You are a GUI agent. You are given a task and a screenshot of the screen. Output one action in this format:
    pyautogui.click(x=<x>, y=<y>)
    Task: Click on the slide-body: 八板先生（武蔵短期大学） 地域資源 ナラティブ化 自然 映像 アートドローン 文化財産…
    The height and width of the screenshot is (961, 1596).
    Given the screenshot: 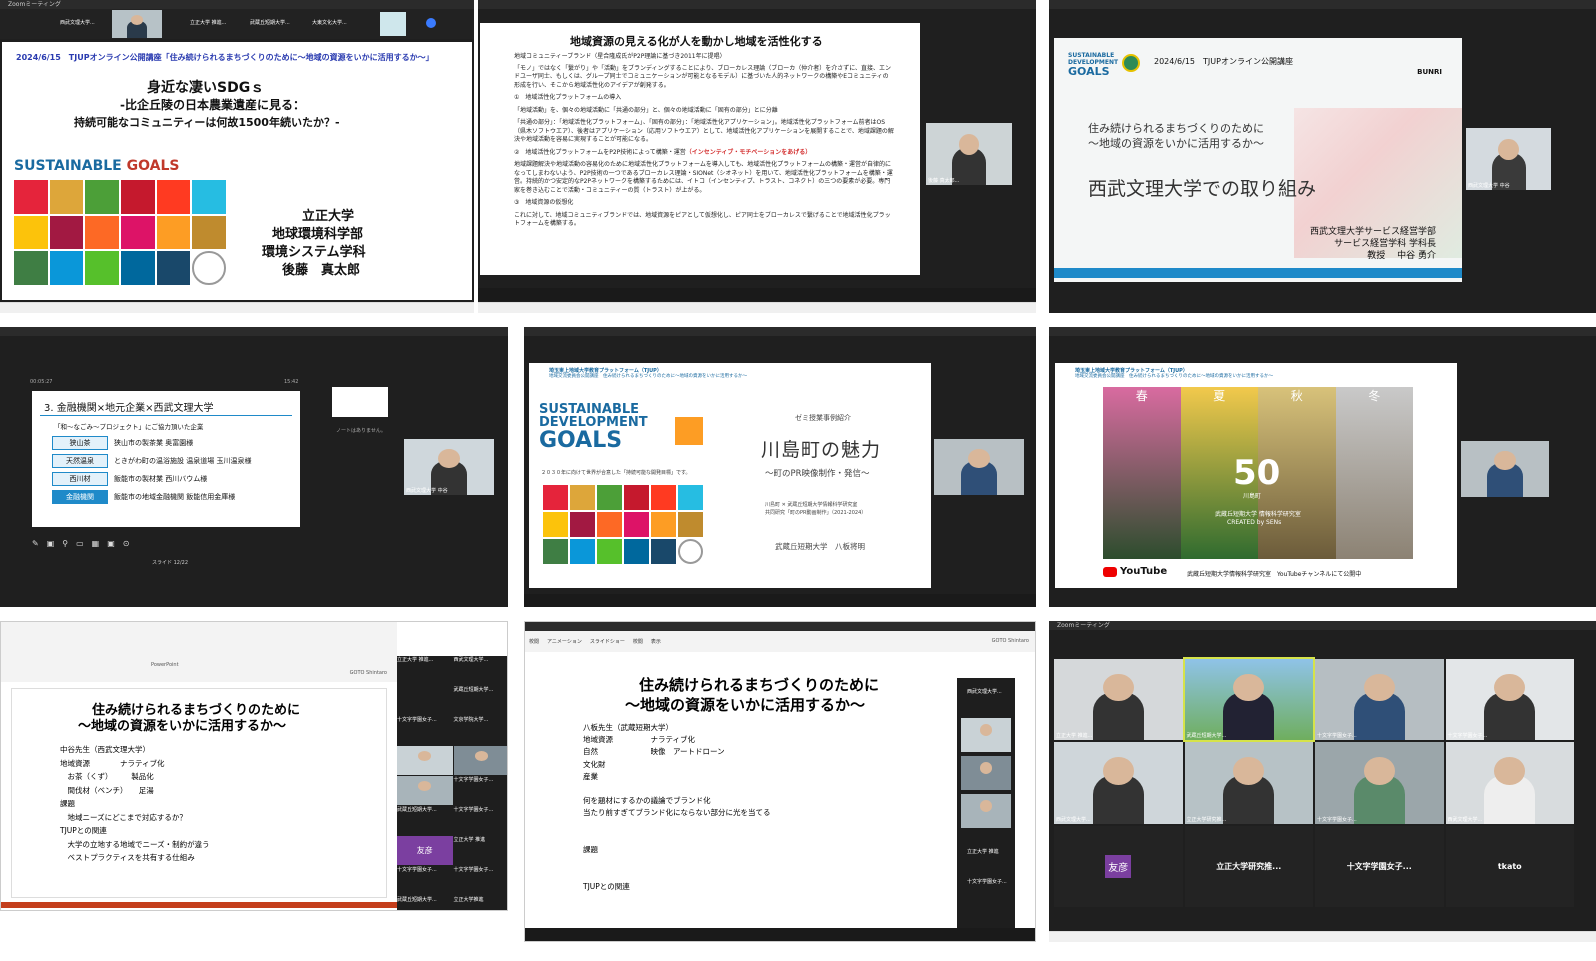 What is the action you would take?
    pyautogui.click(x=677, y=807)
    